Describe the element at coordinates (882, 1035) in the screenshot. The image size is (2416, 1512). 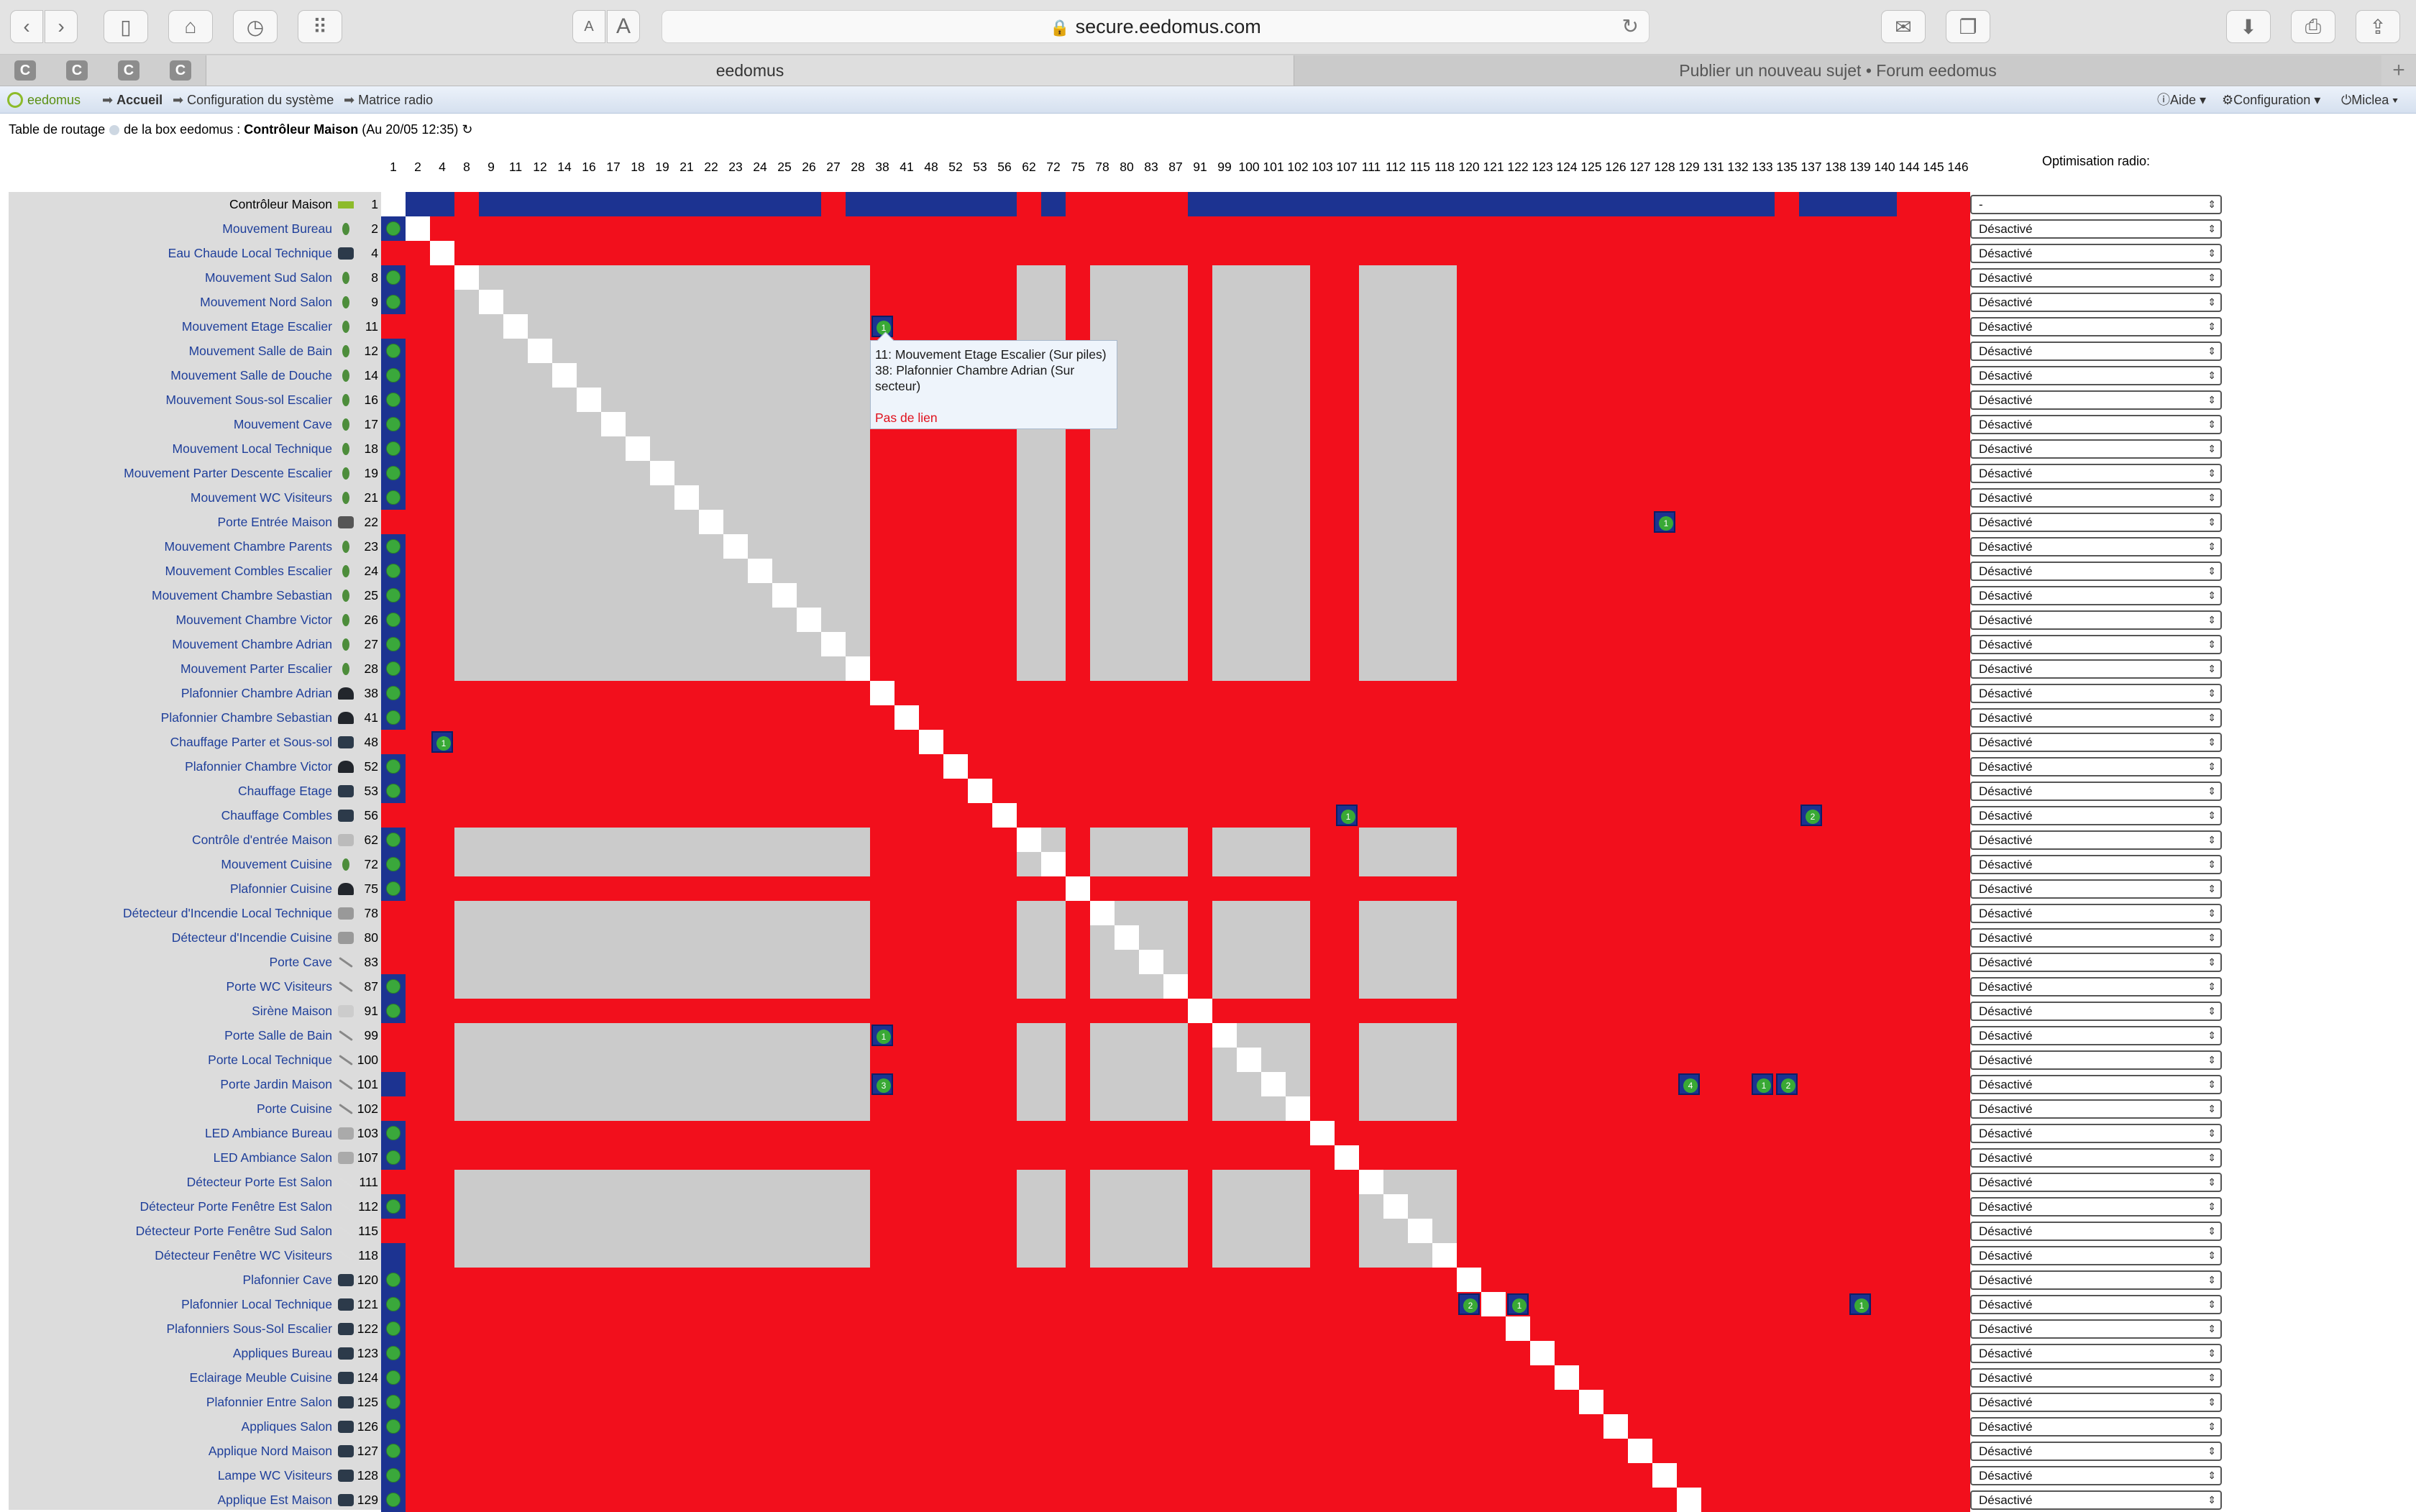
I see `hop-count-badge: 1` at that location.